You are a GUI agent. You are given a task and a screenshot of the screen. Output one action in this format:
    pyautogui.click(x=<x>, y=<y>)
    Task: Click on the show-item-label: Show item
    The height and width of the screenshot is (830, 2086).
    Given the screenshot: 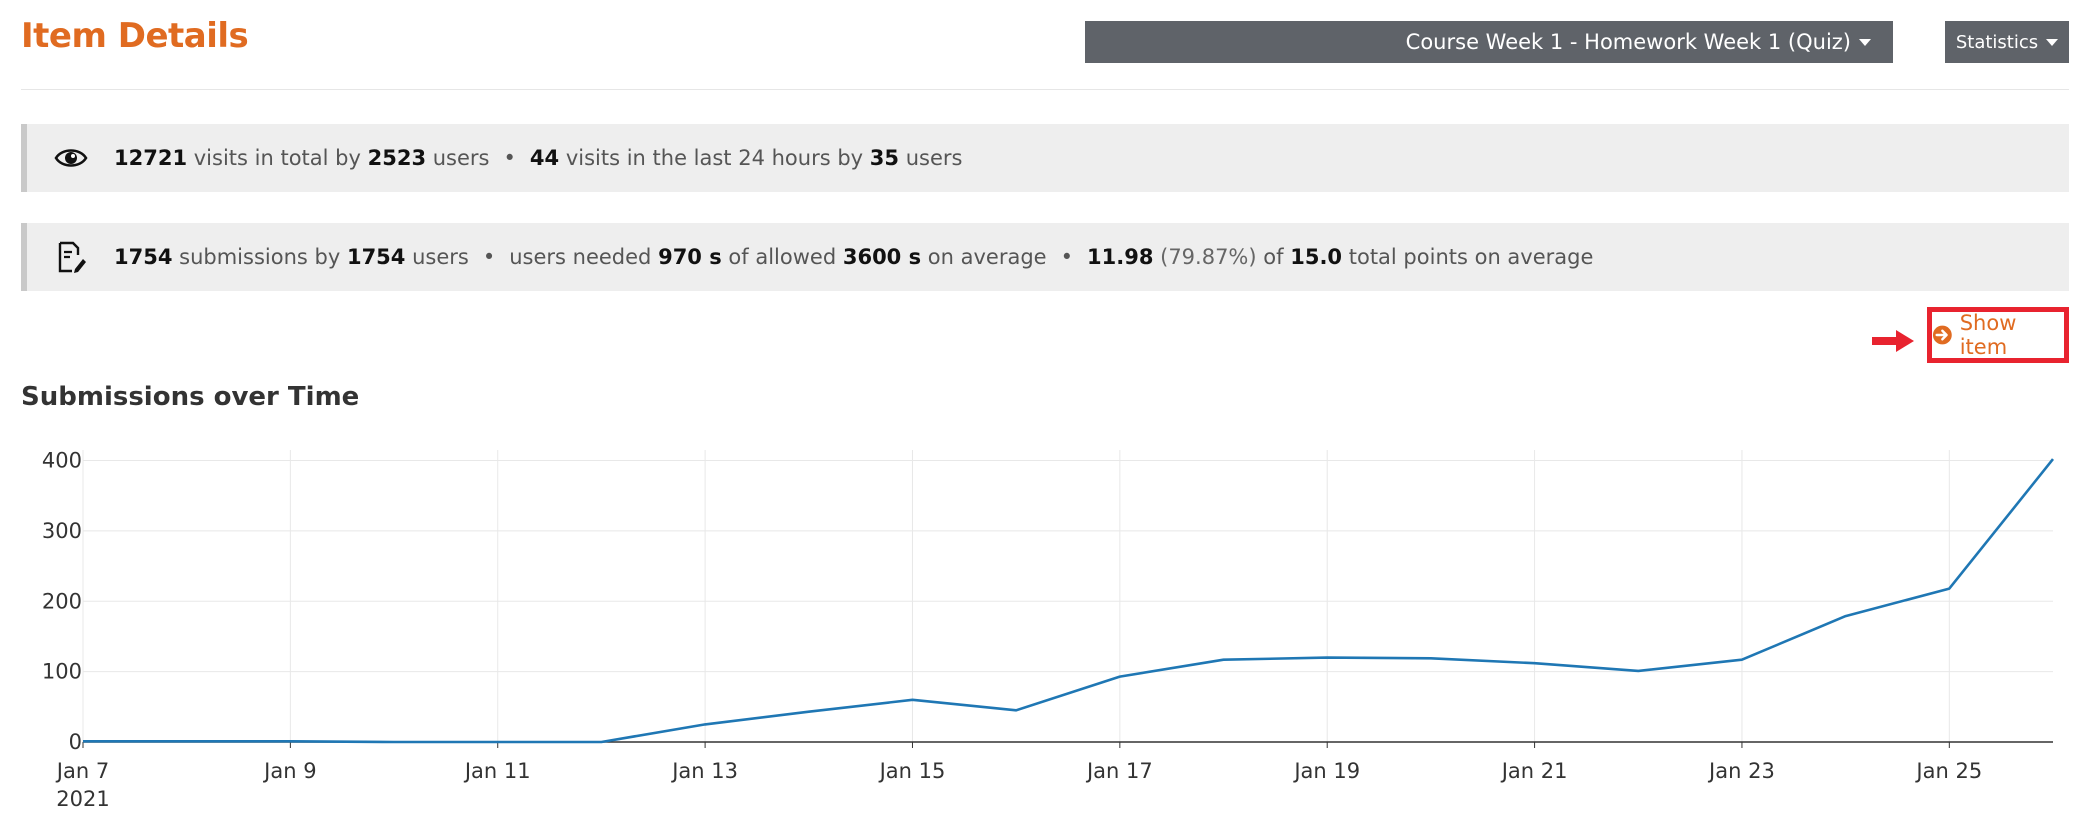 What is the action you would take?
    pyautogui.click(x=1988, y=335)
    